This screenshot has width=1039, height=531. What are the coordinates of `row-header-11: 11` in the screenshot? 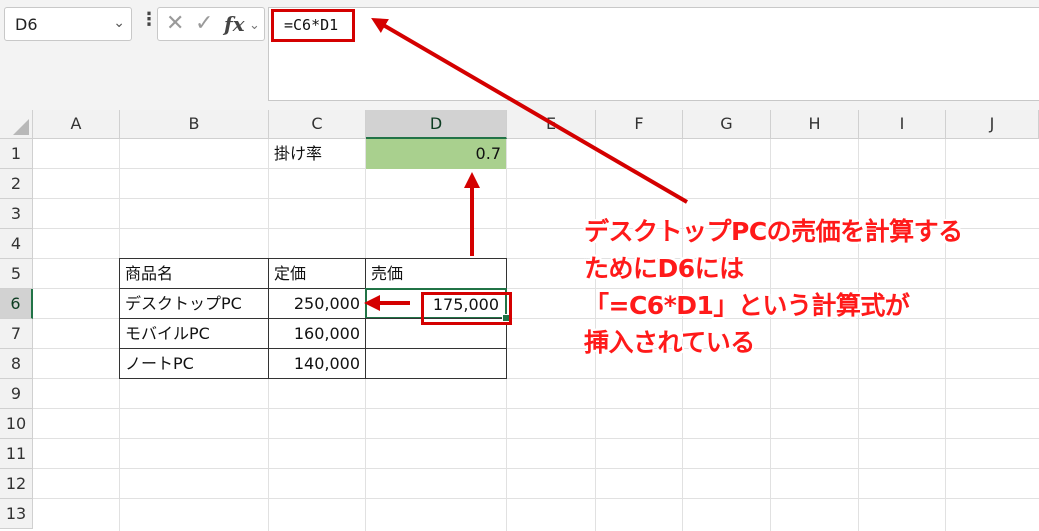 It's located at (16, 454).